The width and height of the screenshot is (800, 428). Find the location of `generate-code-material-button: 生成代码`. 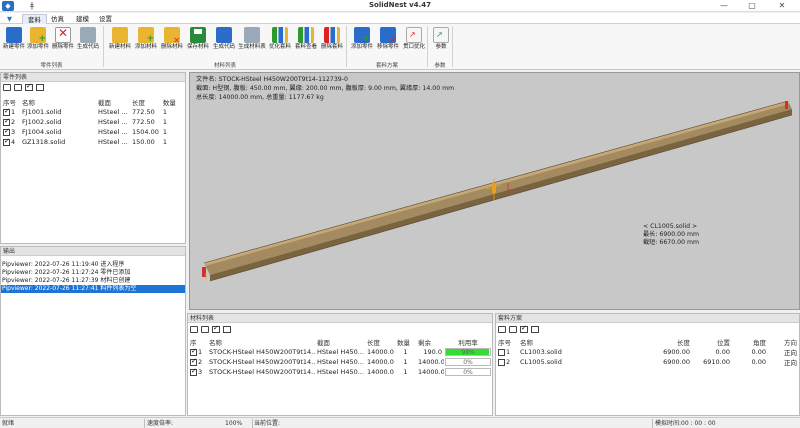

generate-code-material-button: 生成代码 is located at coordinates (224, 42).